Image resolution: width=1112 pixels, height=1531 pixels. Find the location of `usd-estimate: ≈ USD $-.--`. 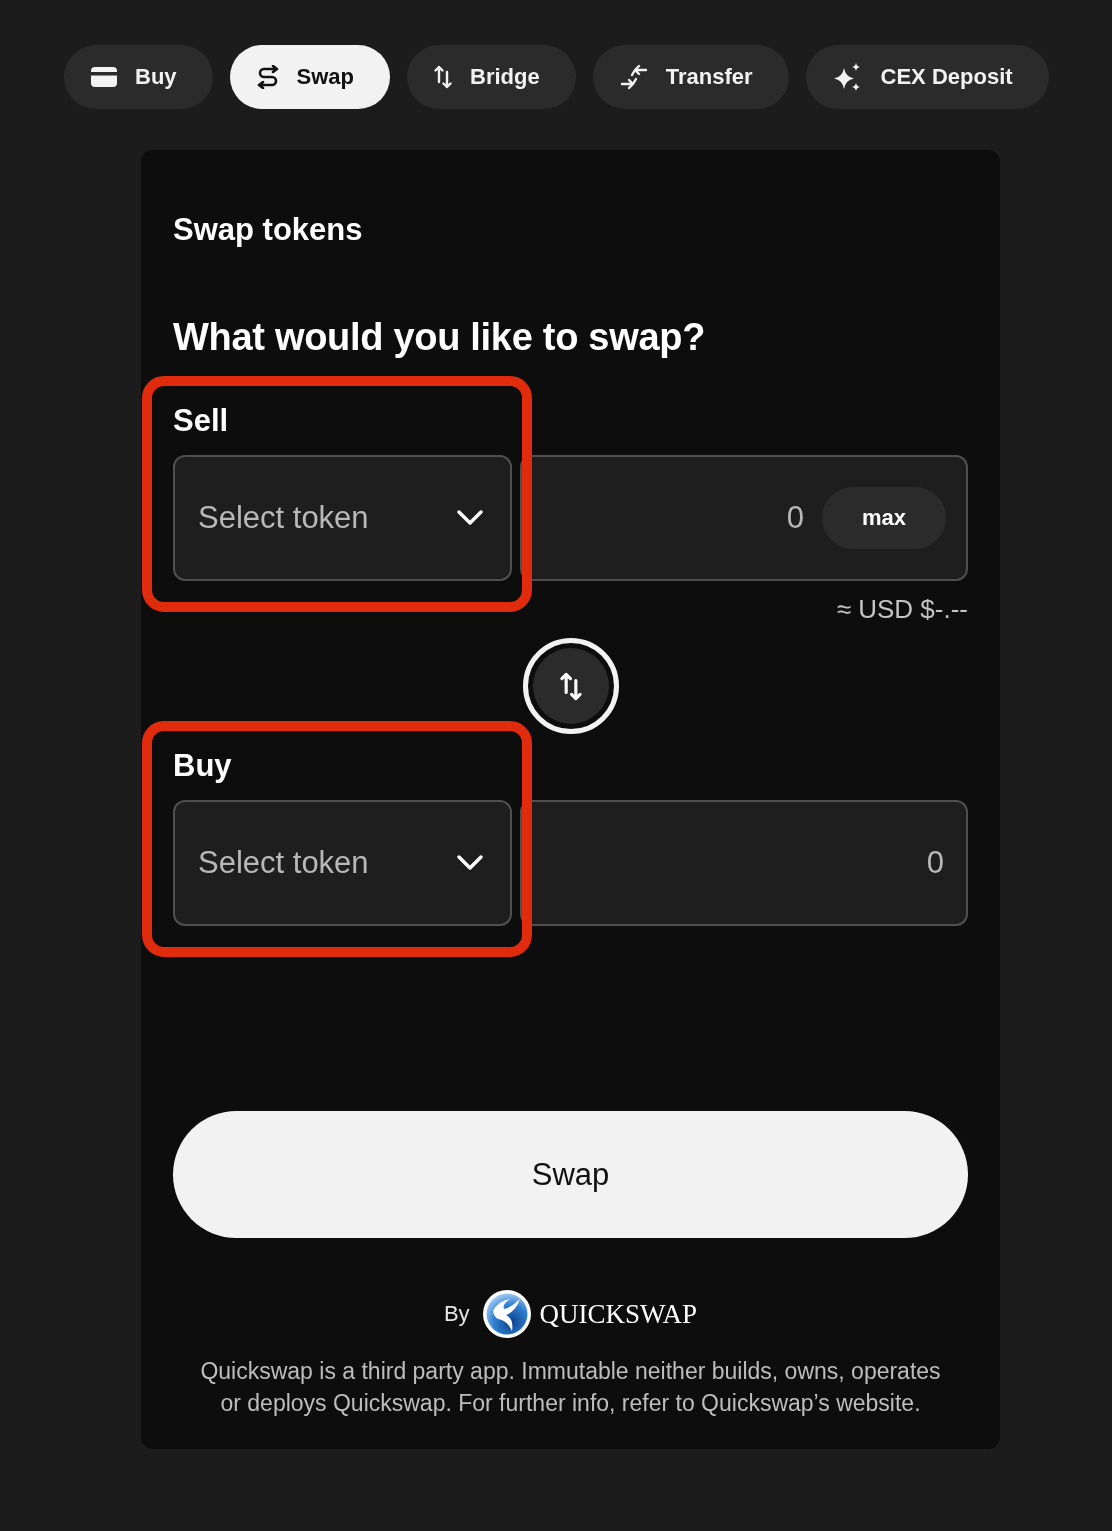

usd-estimate: ≈ USD $-.-- is located at coordinates (902, 609).